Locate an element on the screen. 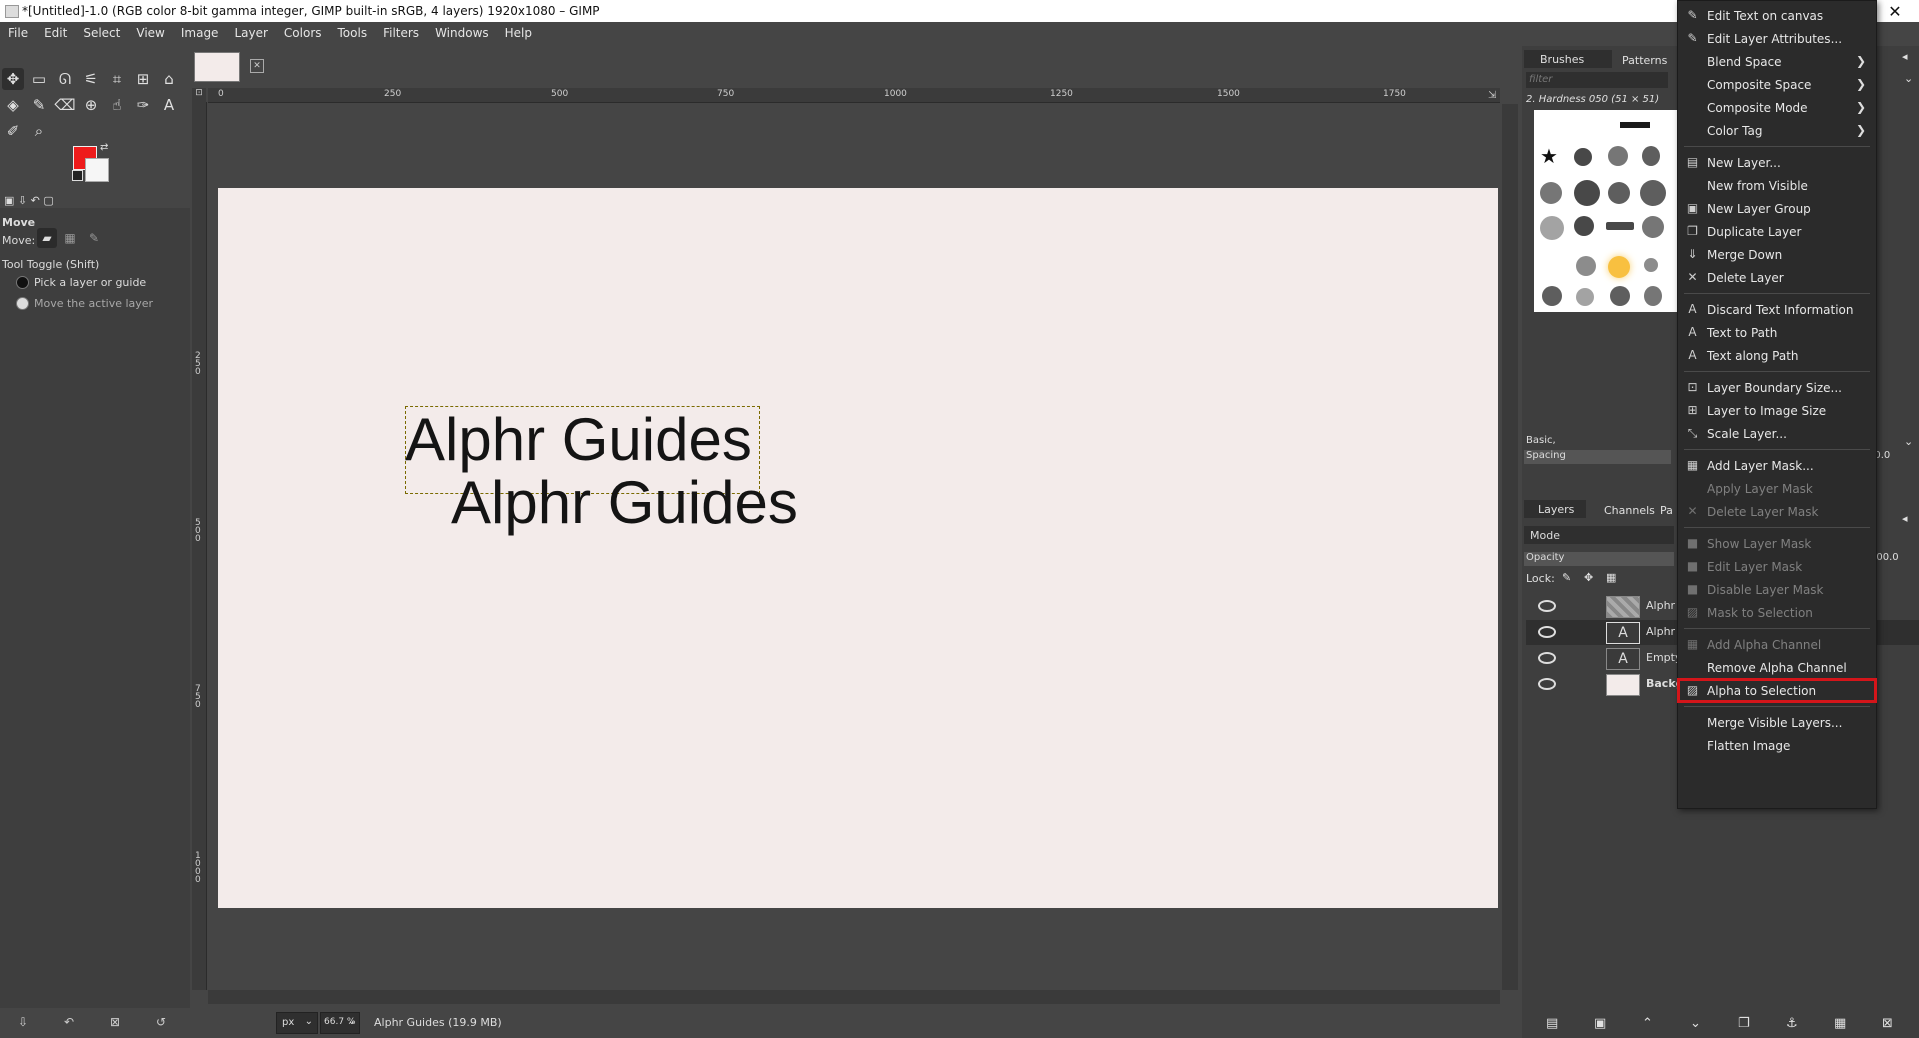 Image resolution: width=1919 pixels, height=1038 pixels. smudge-tool-icon: ☝ is located at coordinates (117, 105).